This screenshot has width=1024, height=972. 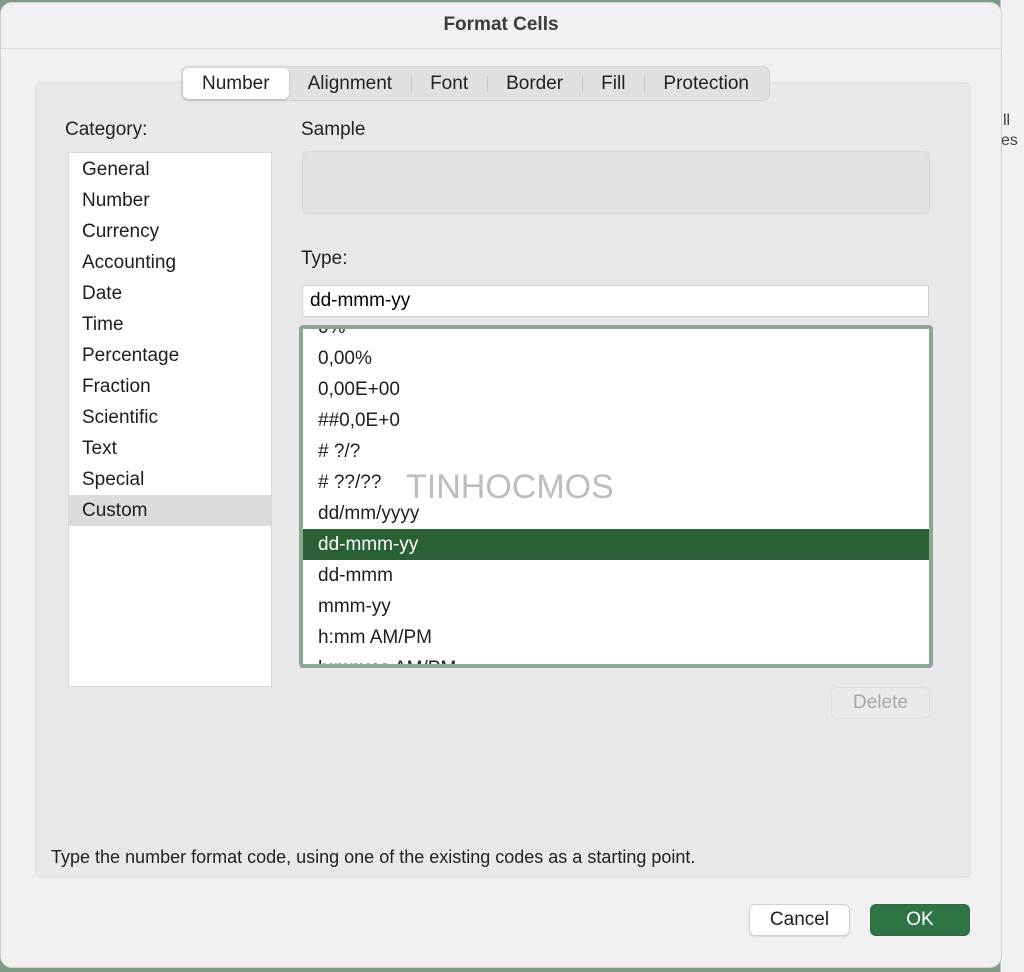 I want to click on type-list-item: 0,00%, so click(x=616, y=358).